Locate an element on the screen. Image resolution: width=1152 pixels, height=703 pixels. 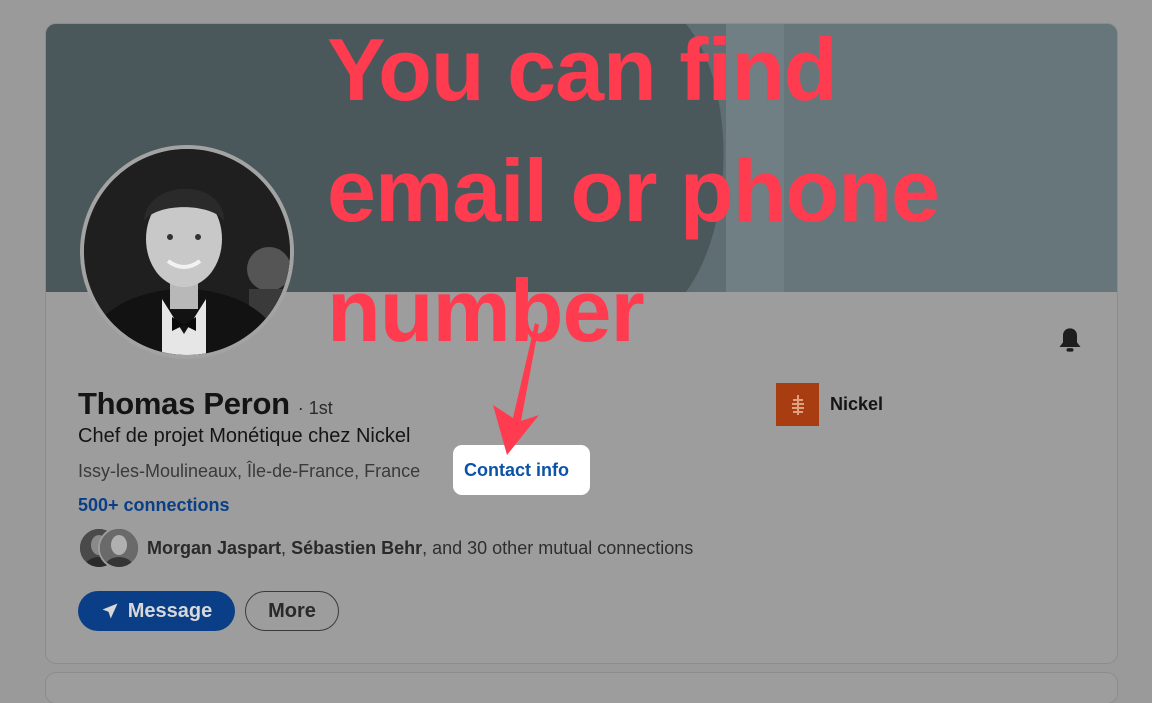
contact-info-link: Contact info is located at coordinates (516, 470).